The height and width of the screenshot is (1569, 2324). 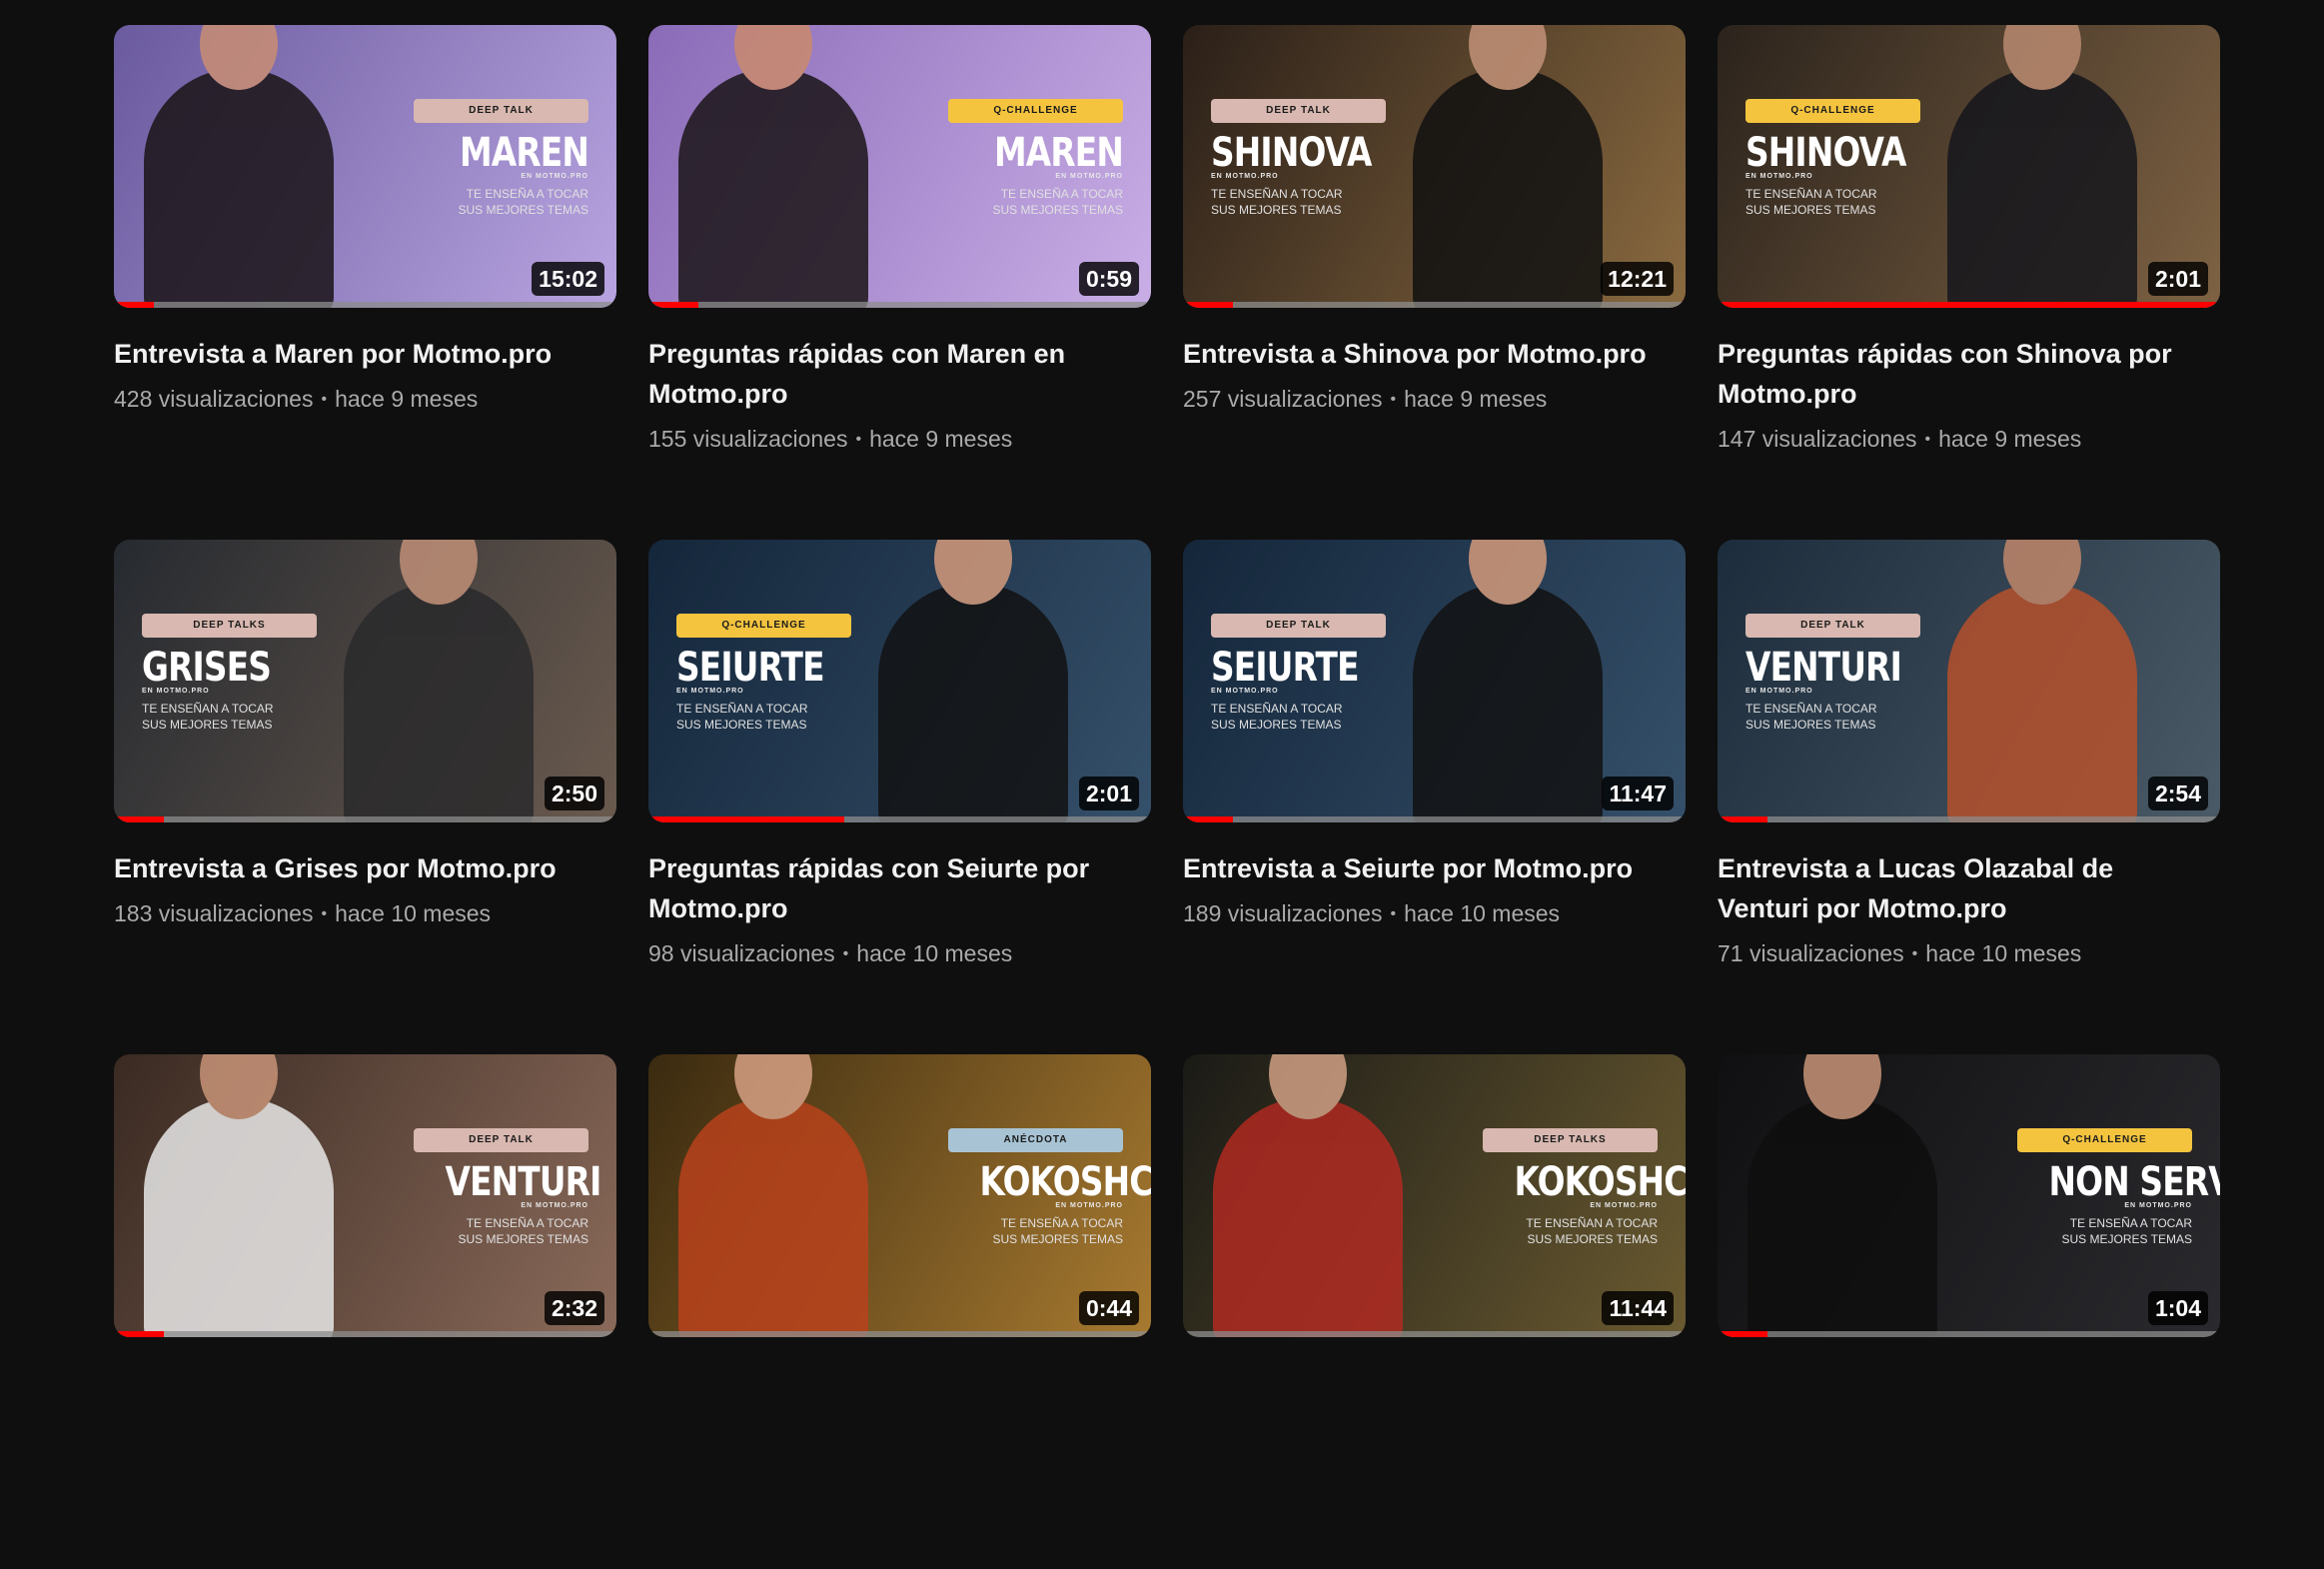 I want to click on view-count: 98 visualizaciones, so click(x=741, y=953).